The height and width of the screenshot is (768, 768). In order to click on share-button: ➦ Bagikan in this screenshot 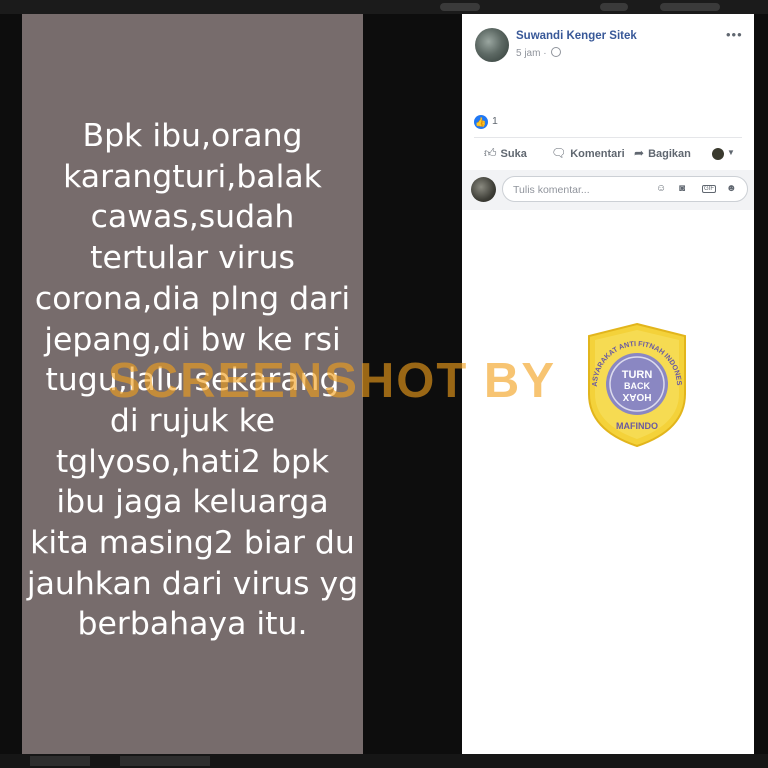, I will do `click(662, 153)`.